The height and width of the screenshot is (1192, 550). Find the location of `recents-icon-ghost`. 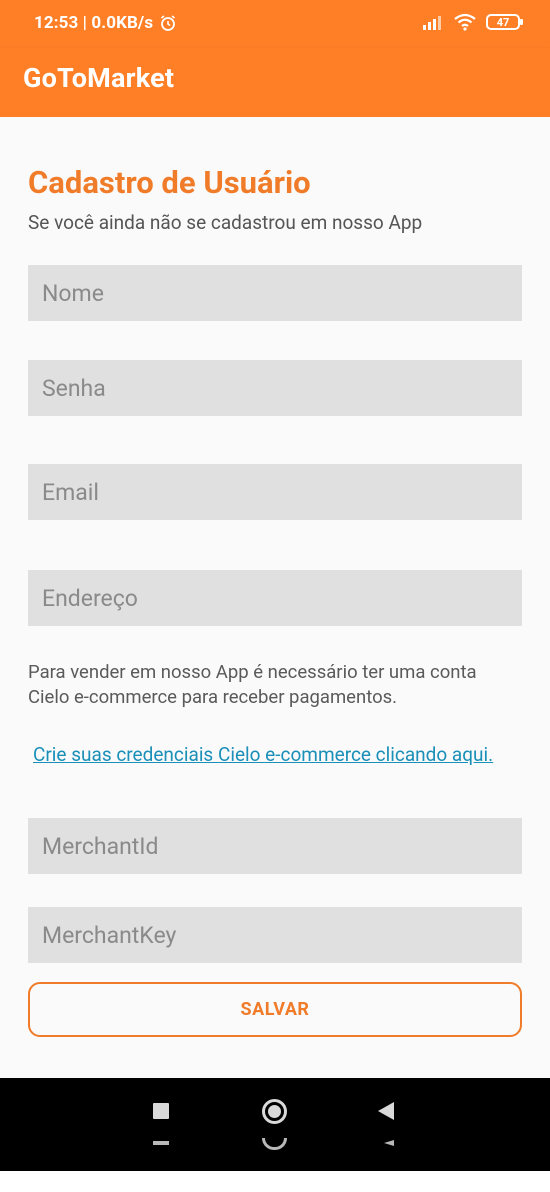

recents-icon-ghost is located at coordinates (161, 1143).